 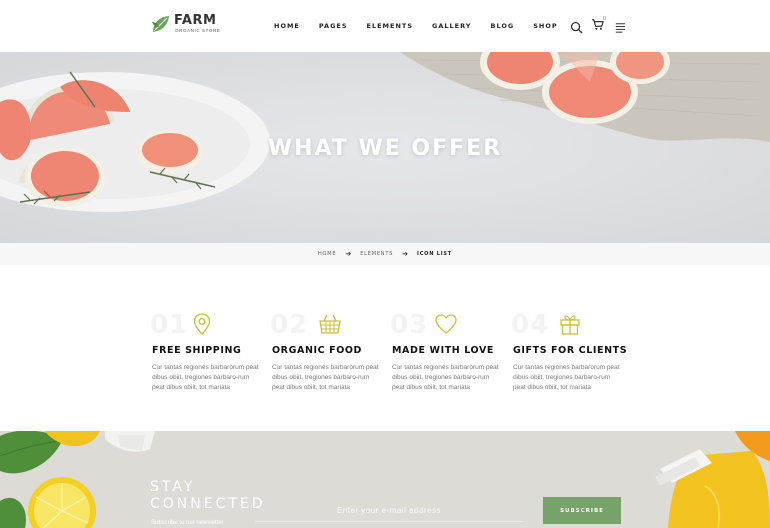 I want to click on map-pin-icon, so click(x=202, y=324).